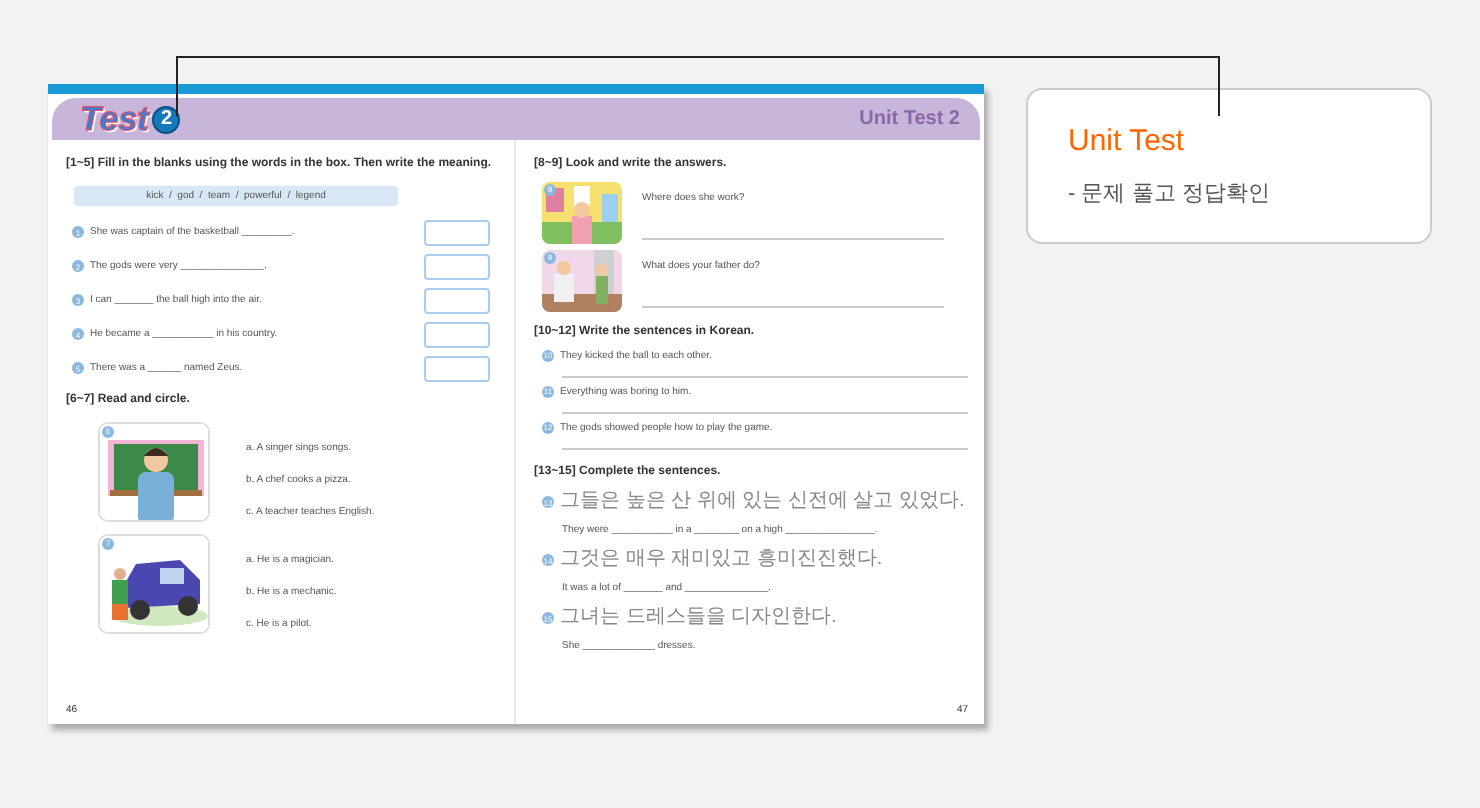  Describe the element at coordinates (721, 560) in the screenshot. I see `korean-sentence: 그것은 매우 재미있고 흥미진진했다.` at that location.